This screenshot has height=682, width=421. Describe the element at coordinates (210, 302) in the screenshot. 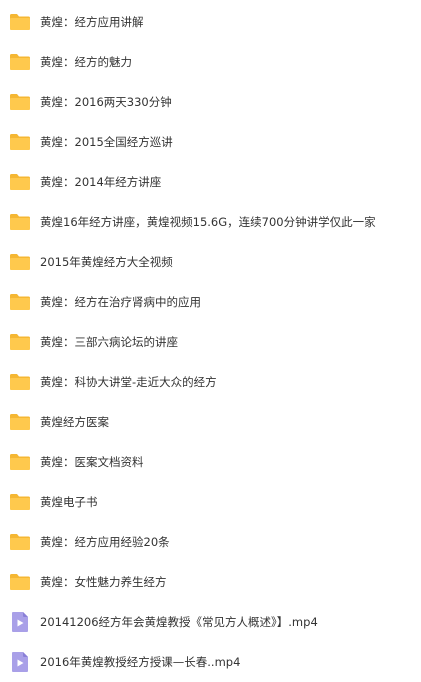

I see `folder-list-item: 黄煌：经方在治疗肾病中的应用` at that location.